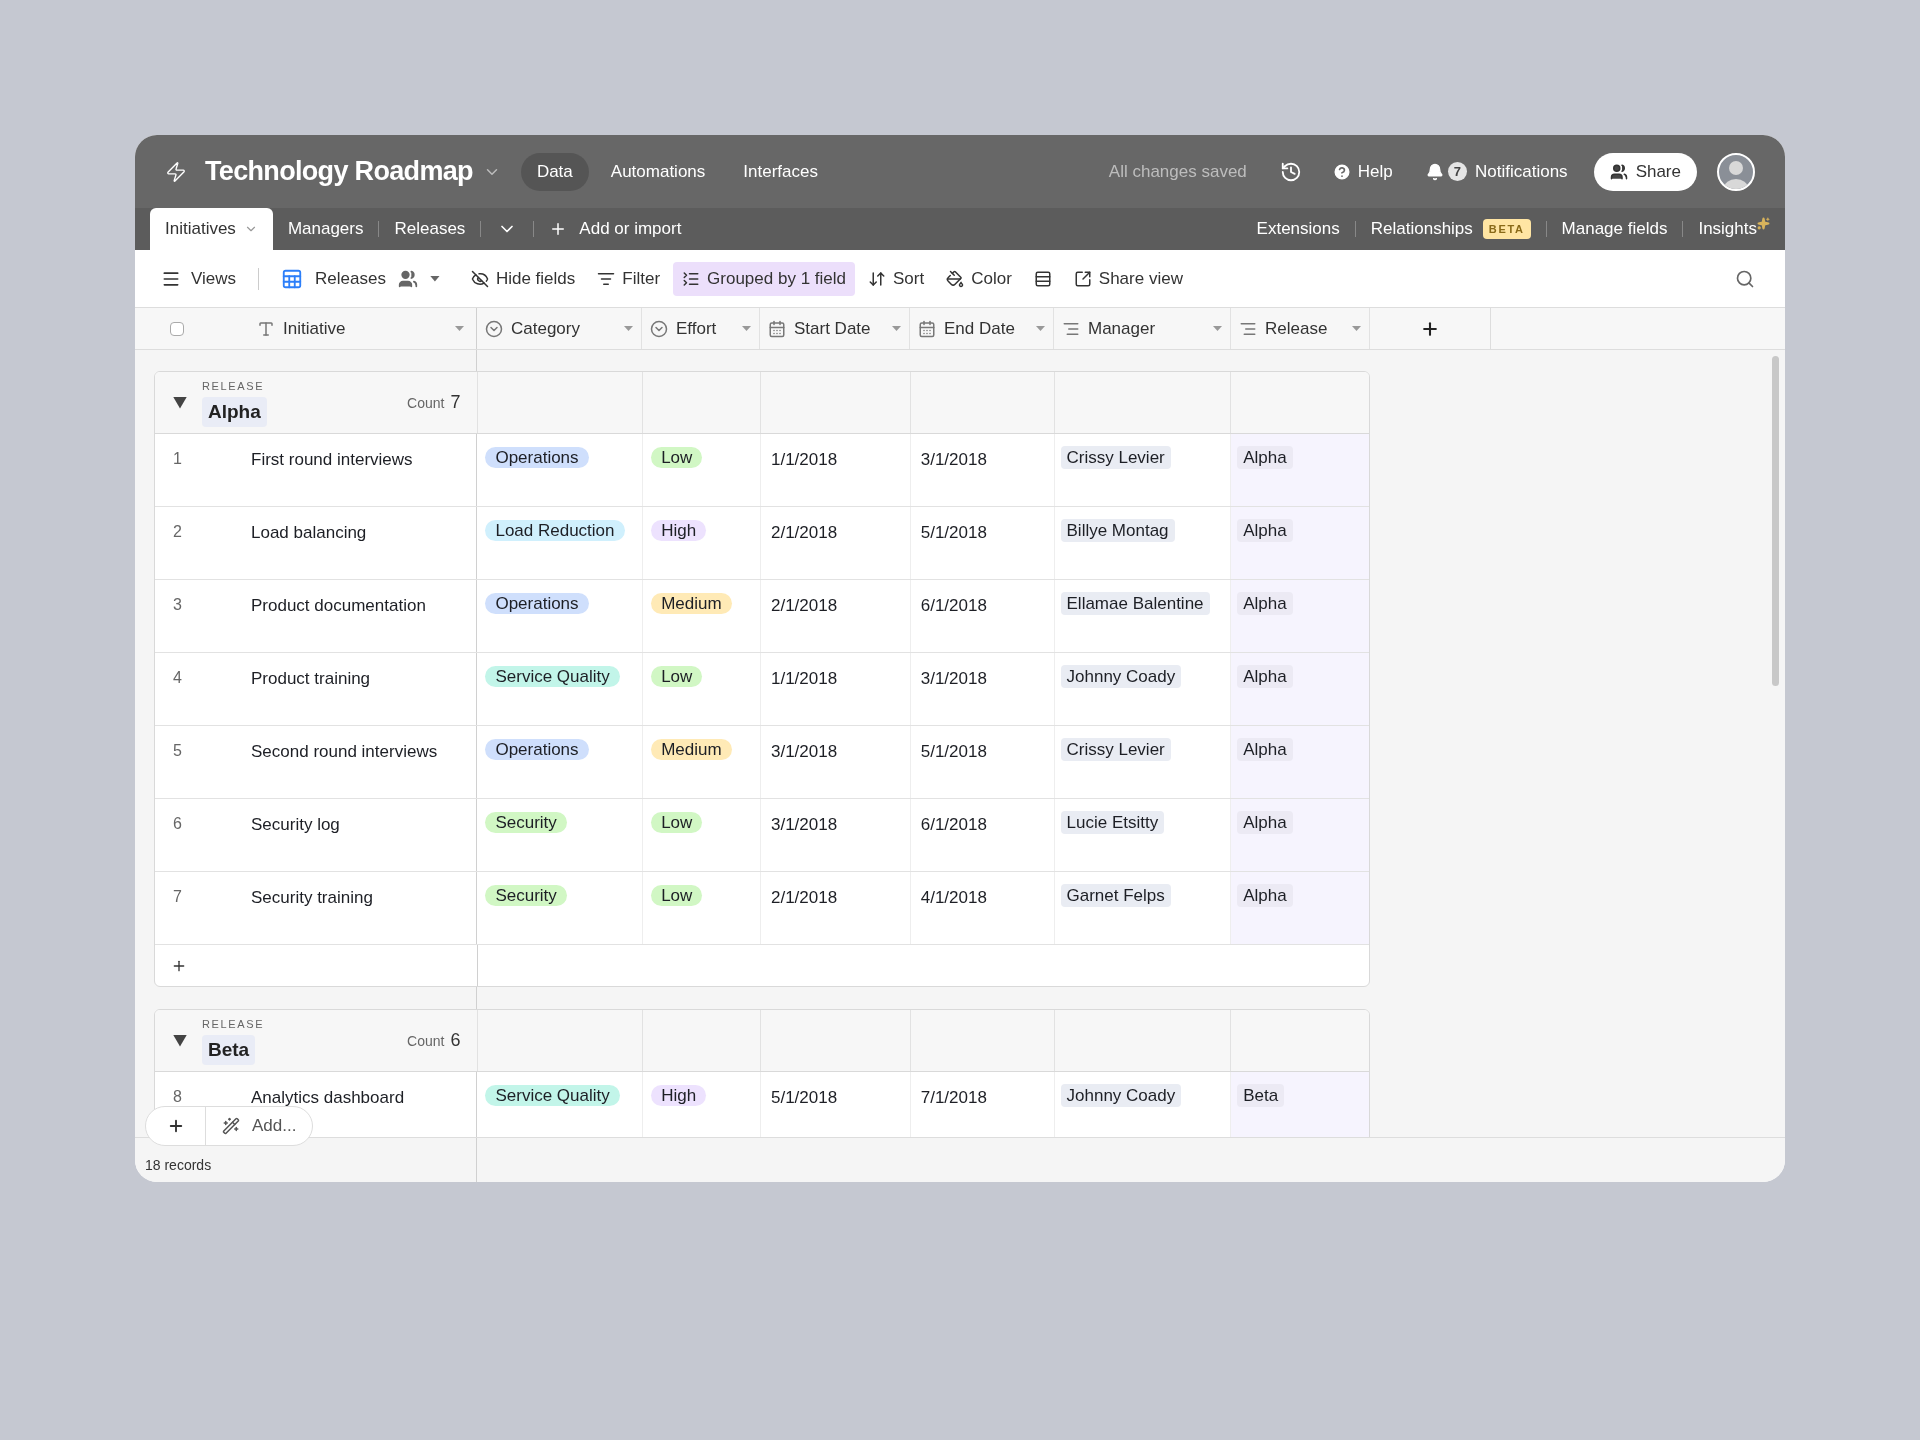  Describe the element at coordinates (953, 1097) in the screenshot. I see `table-cell: 7/1/2018` at that location.